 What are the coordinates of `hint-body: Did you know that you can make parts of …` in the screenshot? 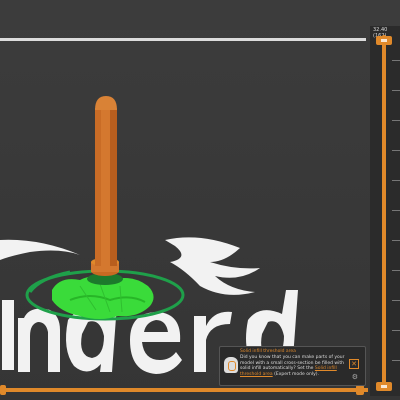 It's located at (292, 366).